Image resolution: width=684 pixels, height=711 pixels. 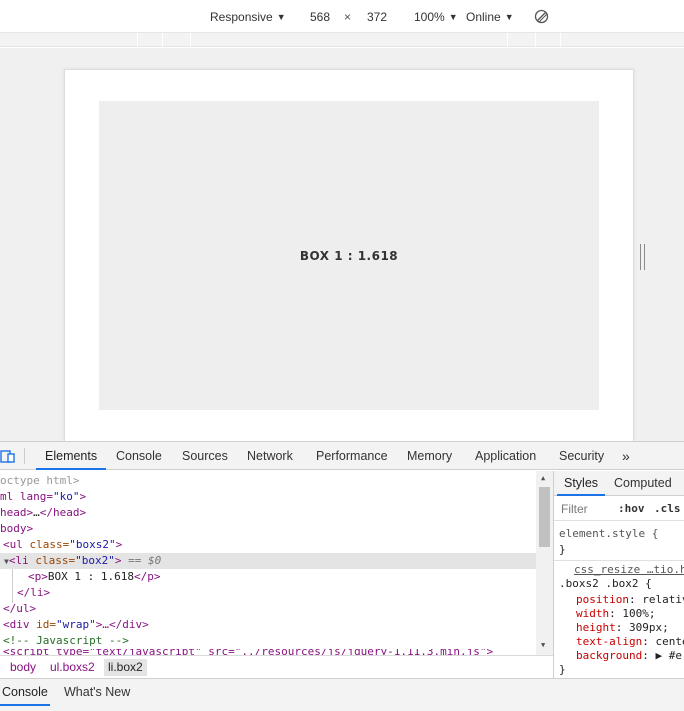 What do you see at coordinates (43, 513) in the screenshot?
I see `dom-node: head>…</head>` at bounding box center [43, 513].